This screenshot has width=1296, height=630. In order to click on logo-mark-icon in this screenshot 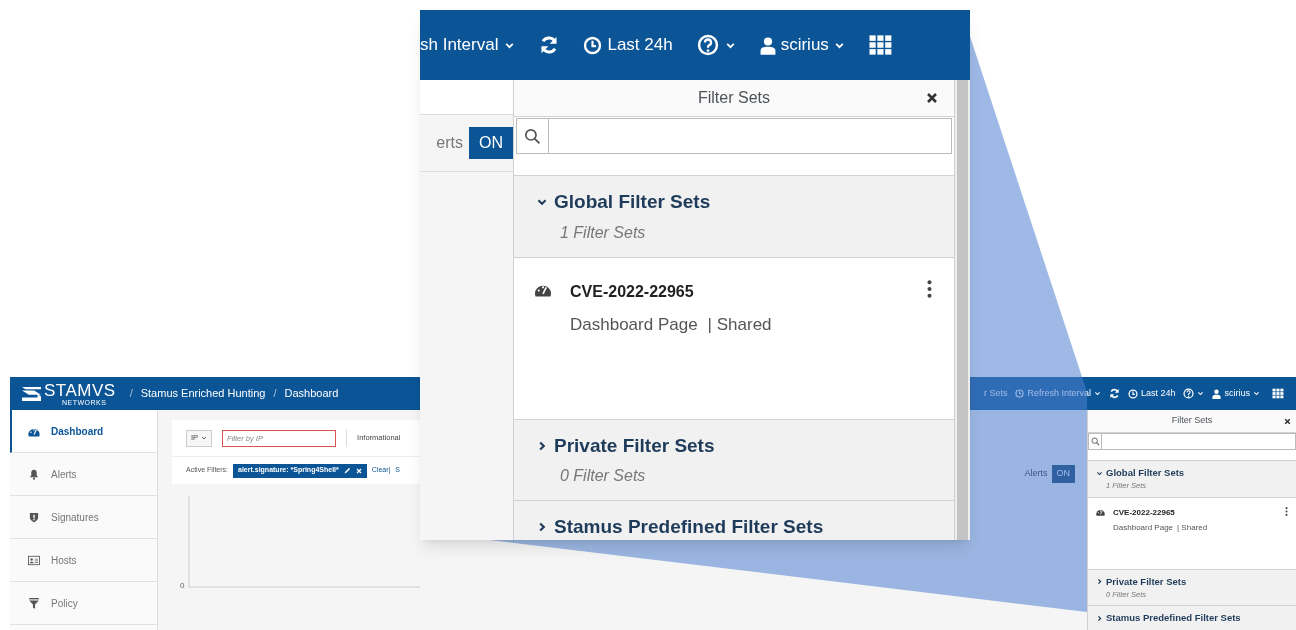, I will do `click(31, 393)`.